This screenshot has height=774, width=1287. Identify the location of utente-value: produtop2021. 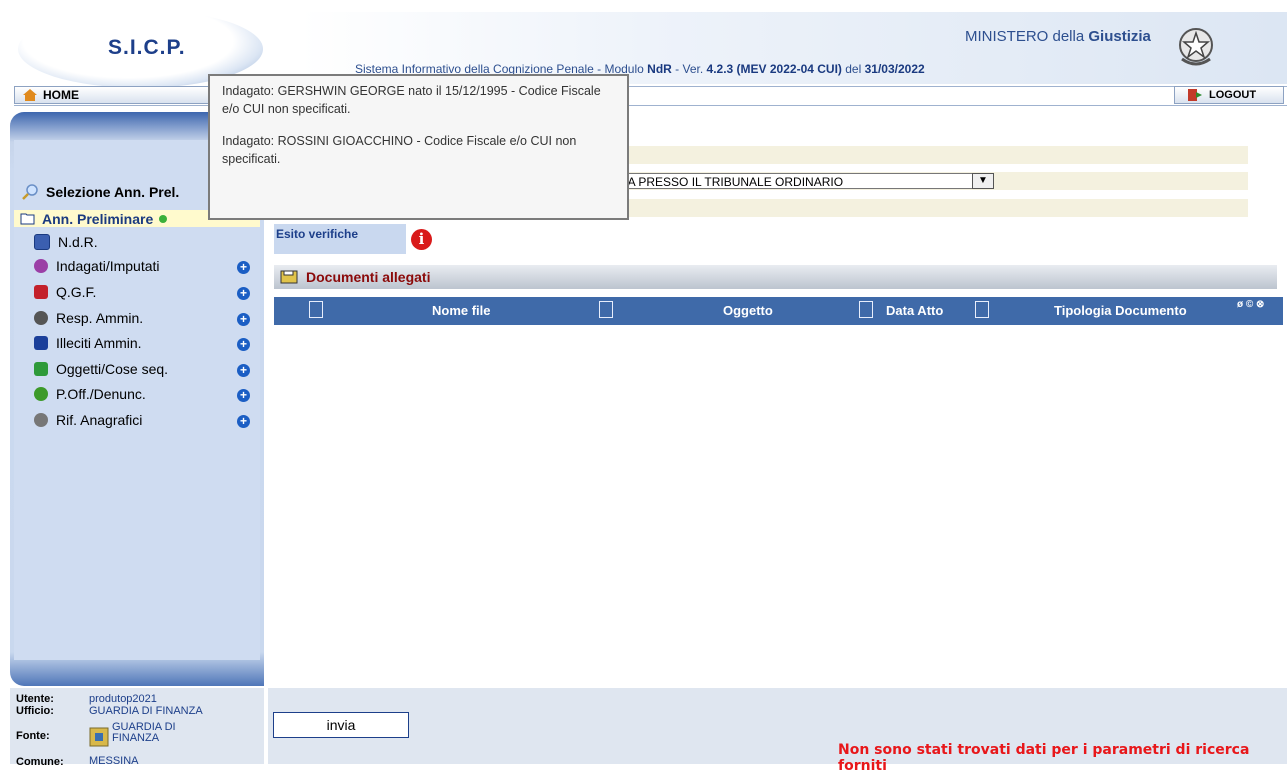
(123, 699).